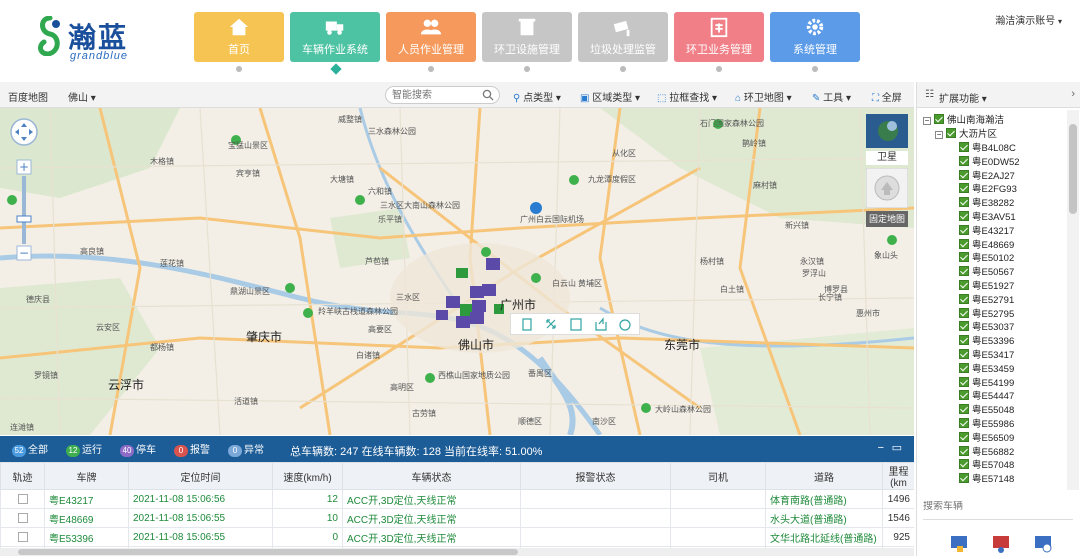 Image resolution: width=1080 pixels, height=559 pixels. I want to click on tree-vehicle-item: 粤E53396, so click(986, 340).